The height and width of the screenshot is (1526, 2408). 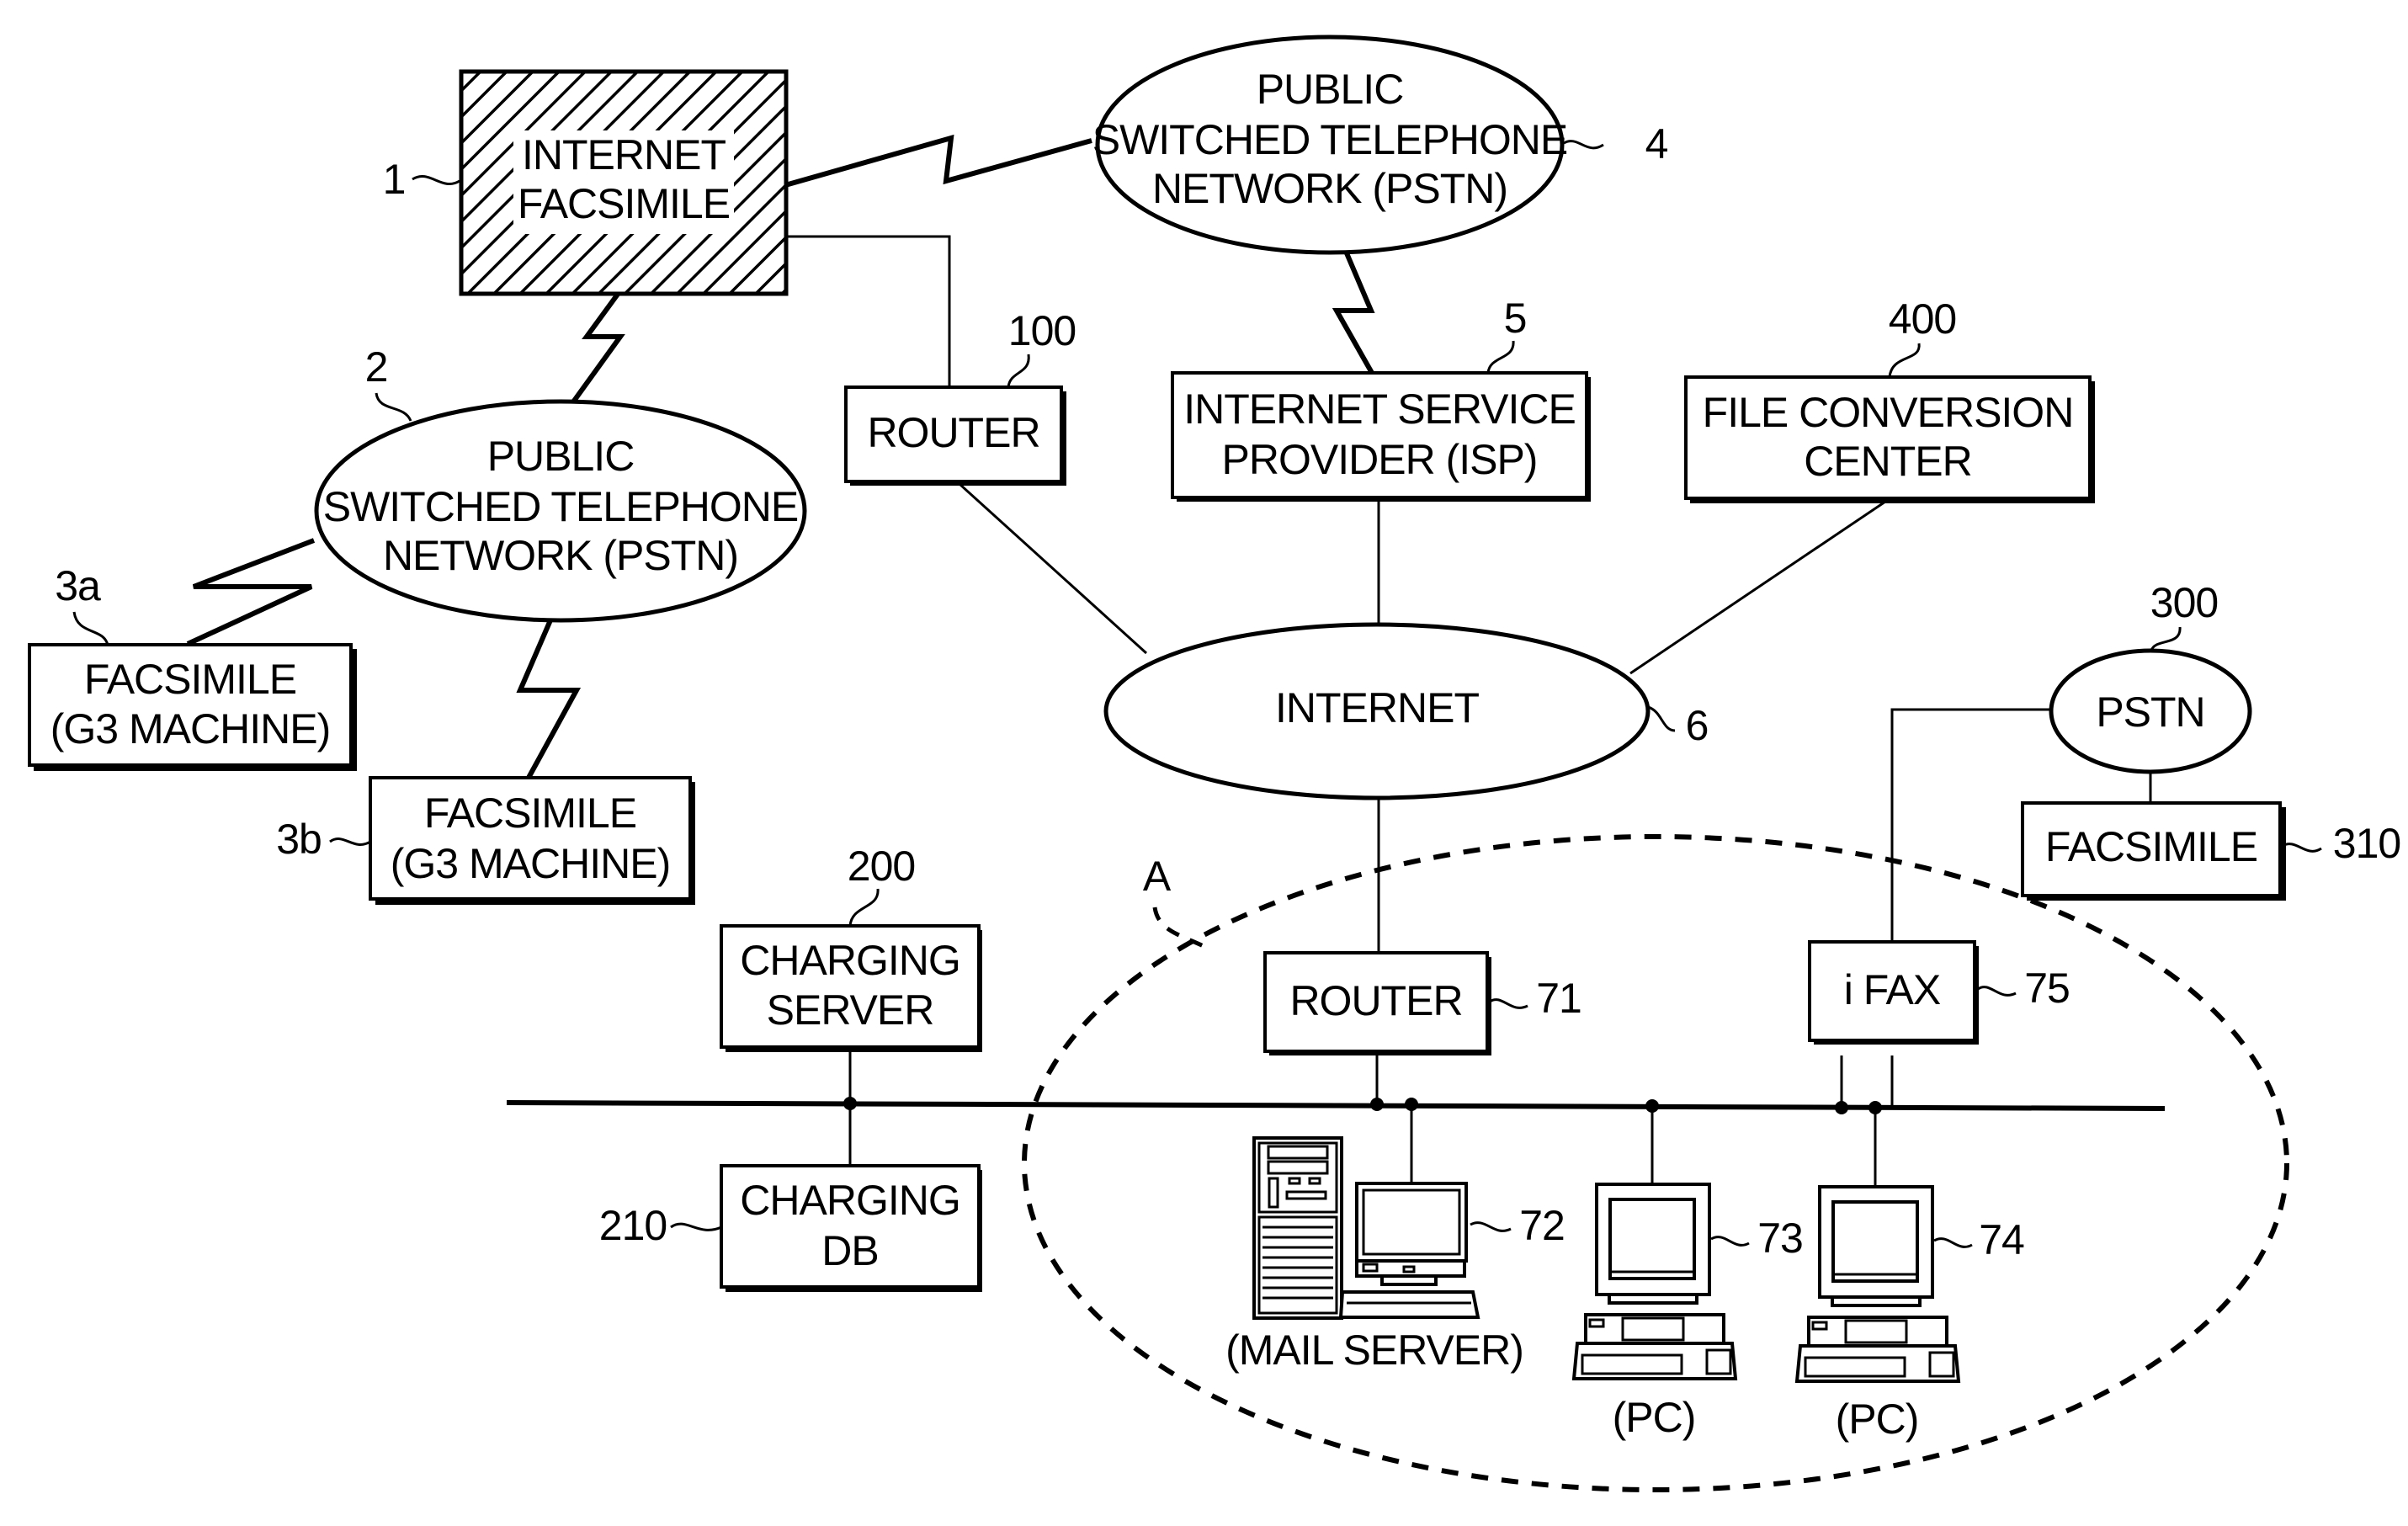 What do you see at coordinates (696, 1227) in the screenshot?
I see `ref-210-leader` at bounding box center [696, 1227].